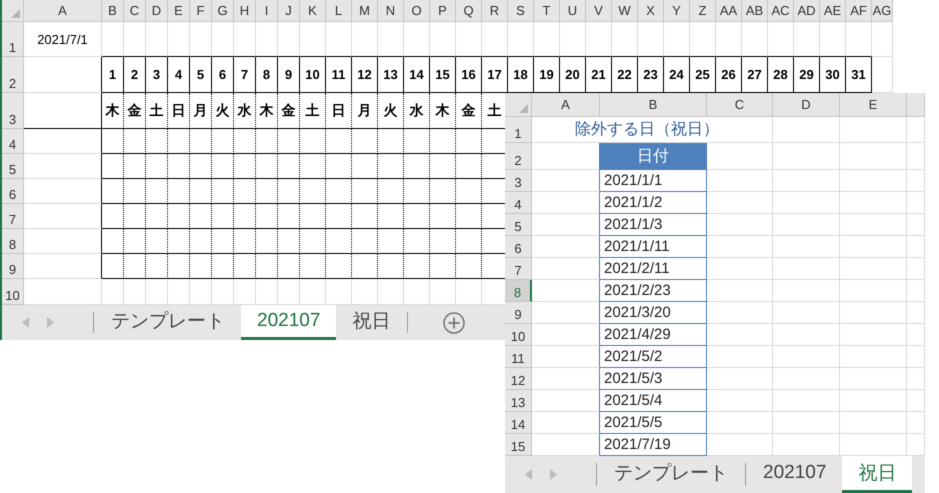 Image resolution: width=939 pixels, height=493 pixels. Describe the element at coordinates (518, 401) in the screenshot. I see `row-header: 13` at that location.